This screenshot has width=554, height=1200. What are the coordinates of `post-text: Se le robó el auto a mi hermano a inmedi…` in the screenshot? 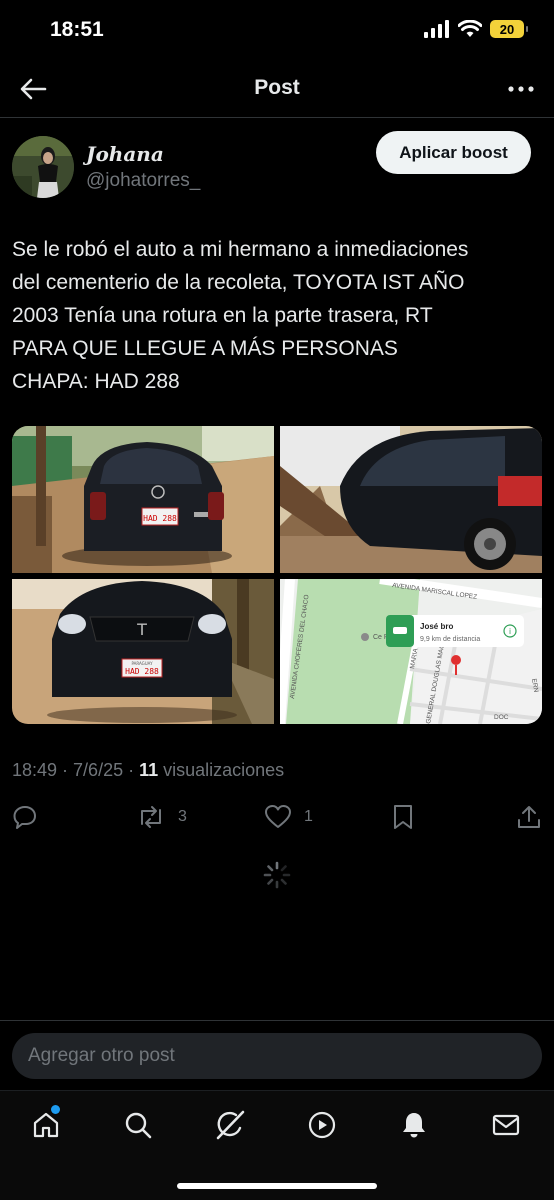 It's located at (277, 315).